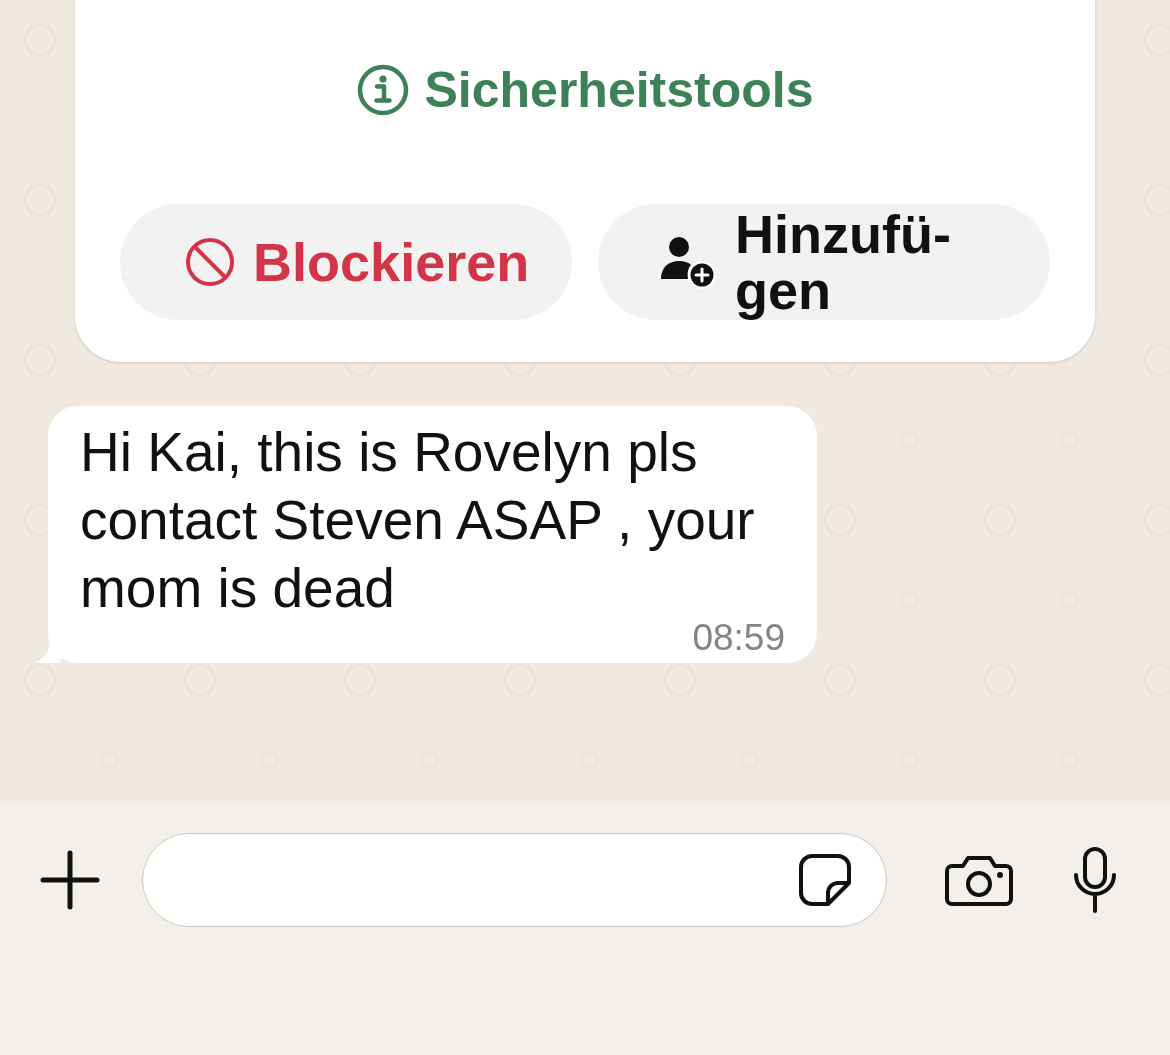 Image resolution: width=1170 pixels, height=1055 pixels. I want to click on block-button: Blockieren, so click(346, 262).